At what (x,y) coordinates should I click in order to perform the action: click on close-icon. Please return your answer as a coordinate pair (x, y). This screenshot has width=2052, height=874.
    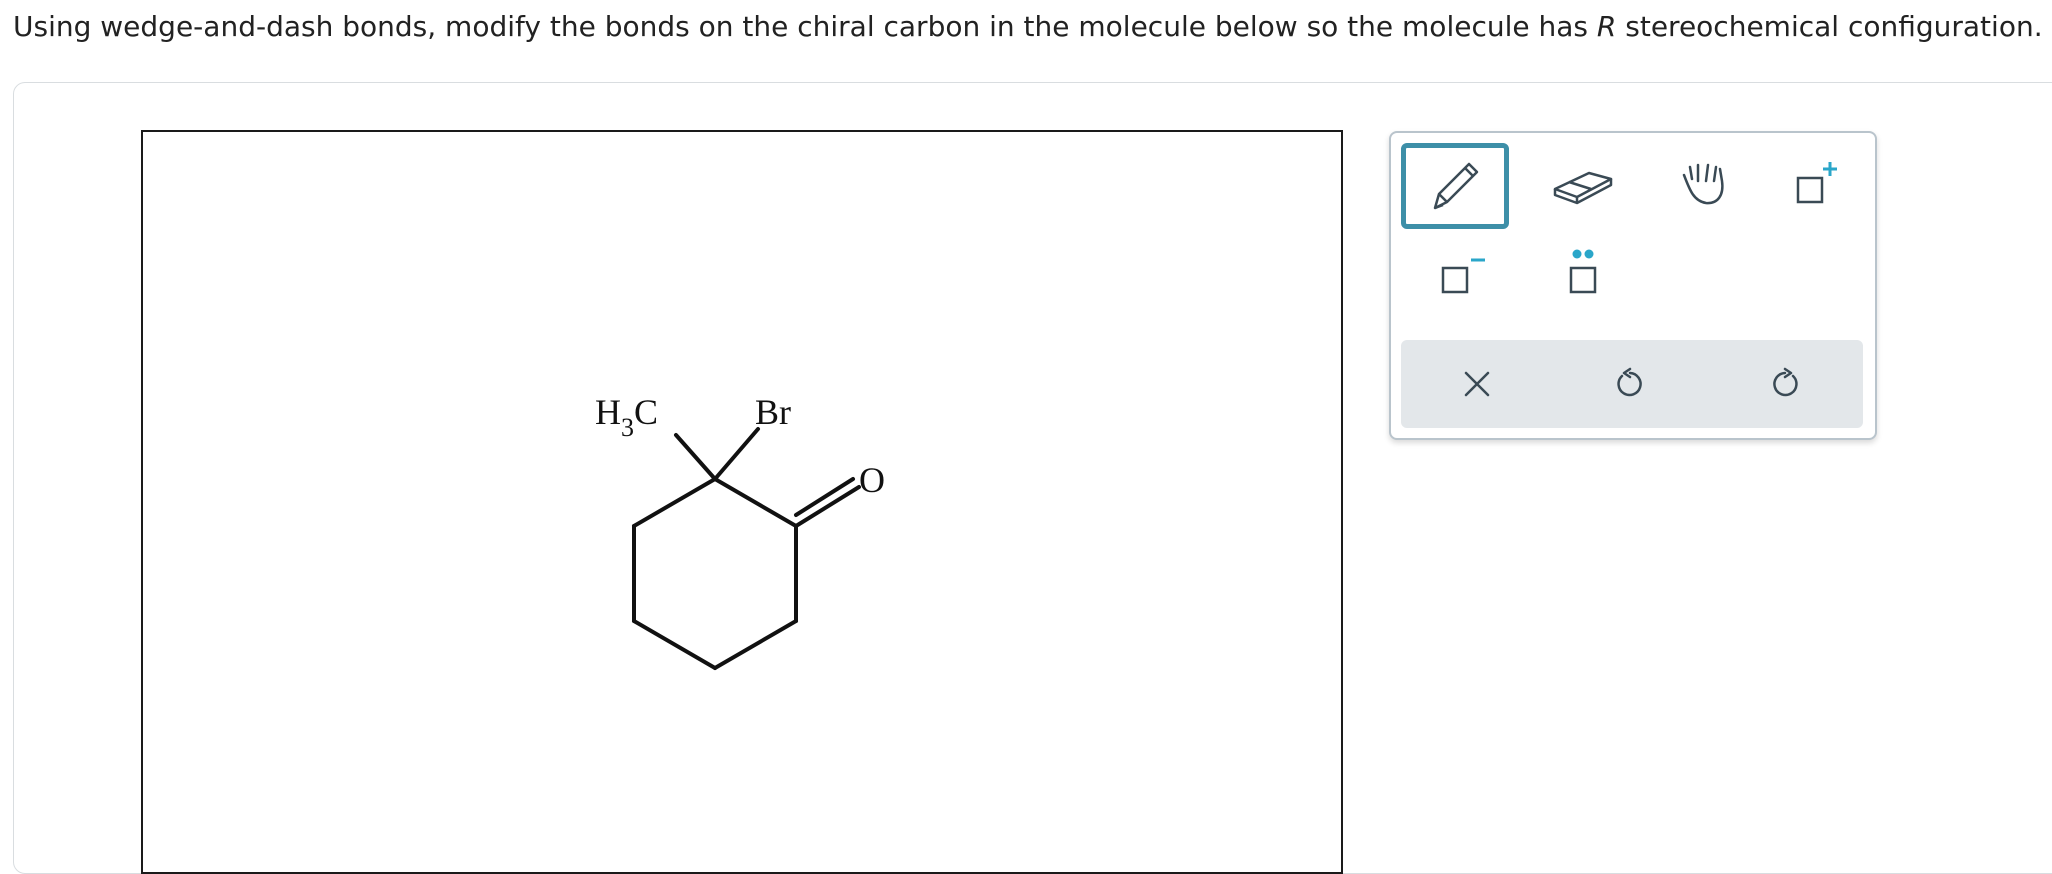
    Looking at the image, I should click on (1477, 384).